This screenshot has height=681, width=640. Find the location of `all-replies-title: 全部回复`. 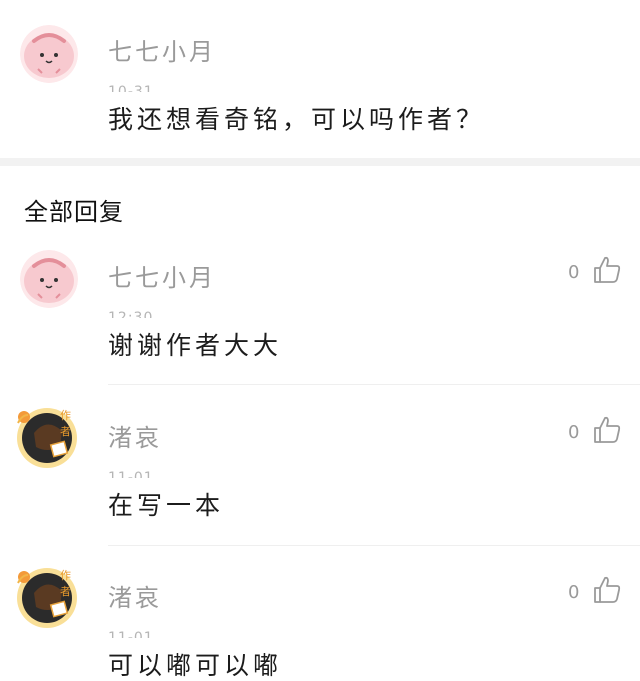

all-replies-title: 全部回复 is located at coordinates (74, 212).